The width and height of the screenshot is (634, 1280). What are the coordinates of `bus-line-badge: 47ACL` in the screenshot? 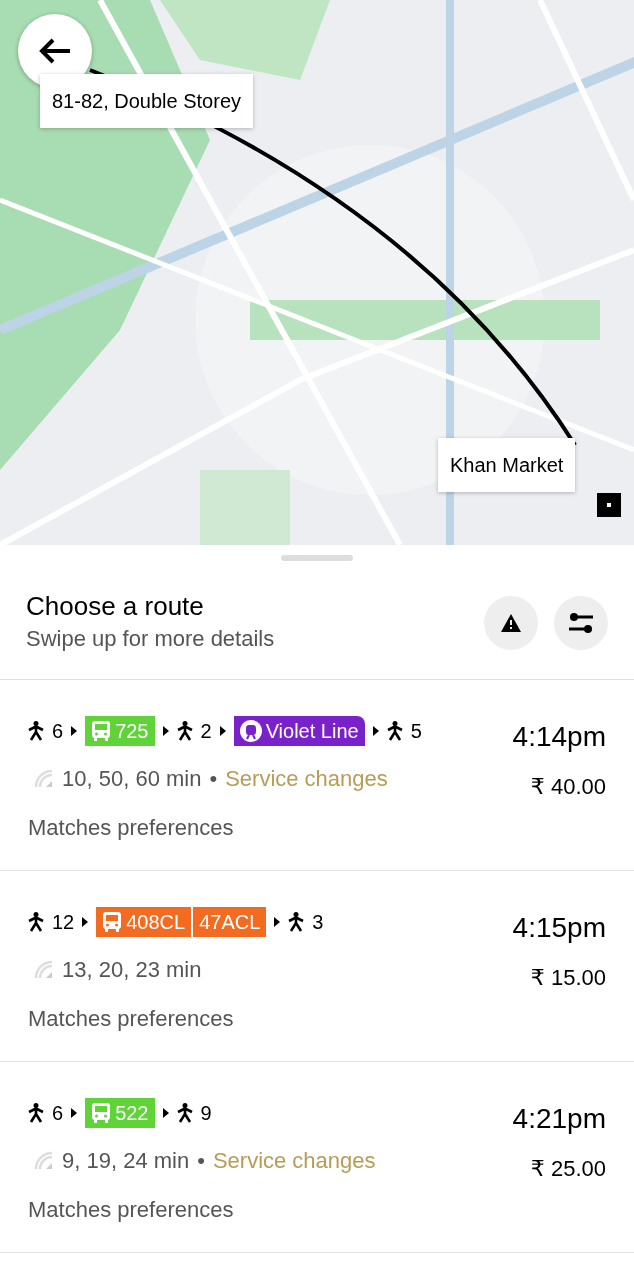 It's located at (230, 922).